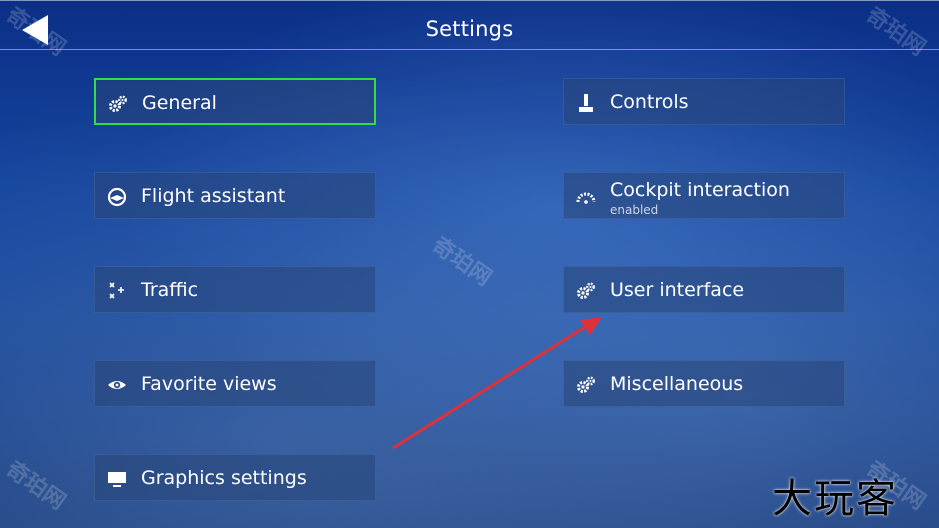  What do you see at coordinates (700, 190) in the screenshot?
I see `menu-item-label: Cockpit interaction` at bounding box center [700, 190].